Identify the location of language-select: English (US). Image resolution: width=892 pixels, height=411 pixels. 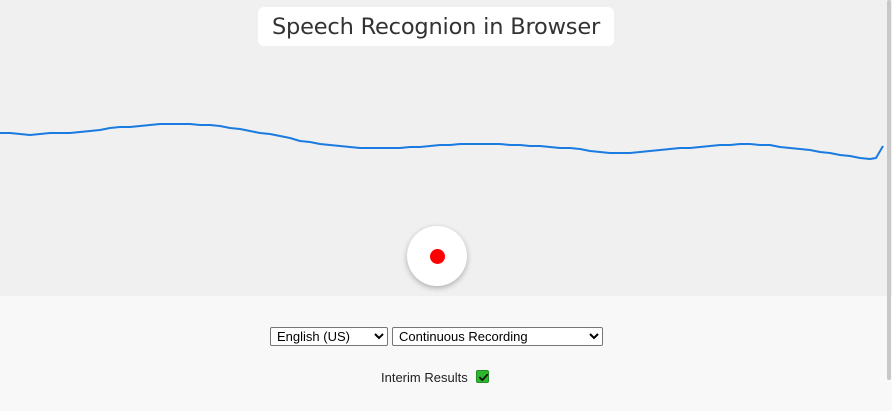
(329, 336).